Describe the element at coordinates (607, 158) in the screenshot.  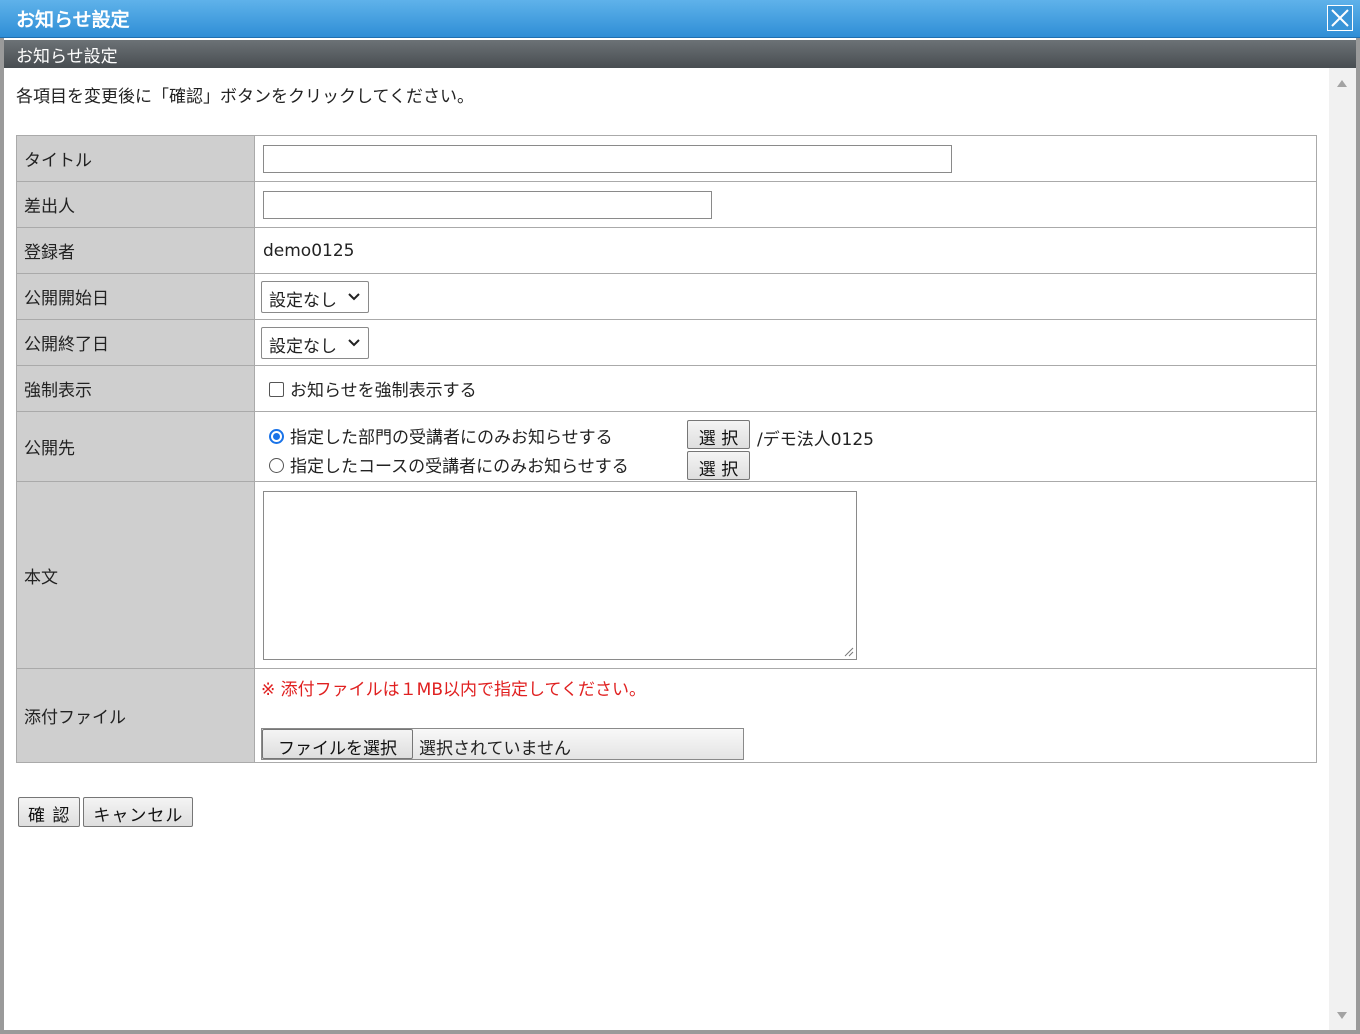
I see `title-input` at that location.